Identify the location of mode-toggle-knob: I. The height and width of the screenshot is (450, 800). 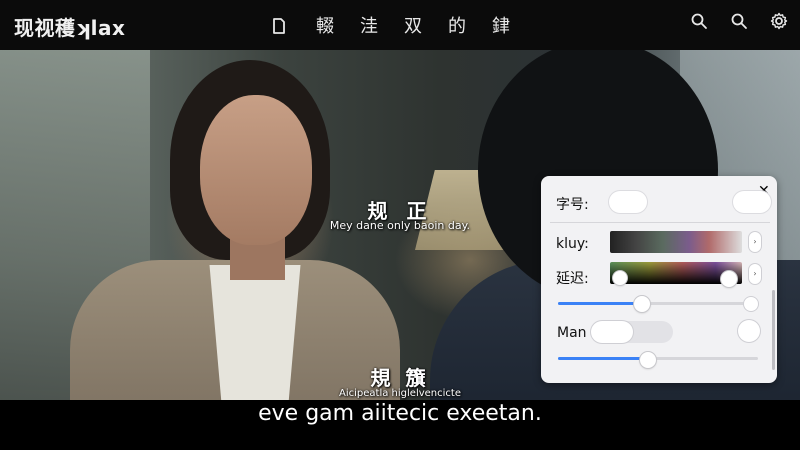
(612, 332).